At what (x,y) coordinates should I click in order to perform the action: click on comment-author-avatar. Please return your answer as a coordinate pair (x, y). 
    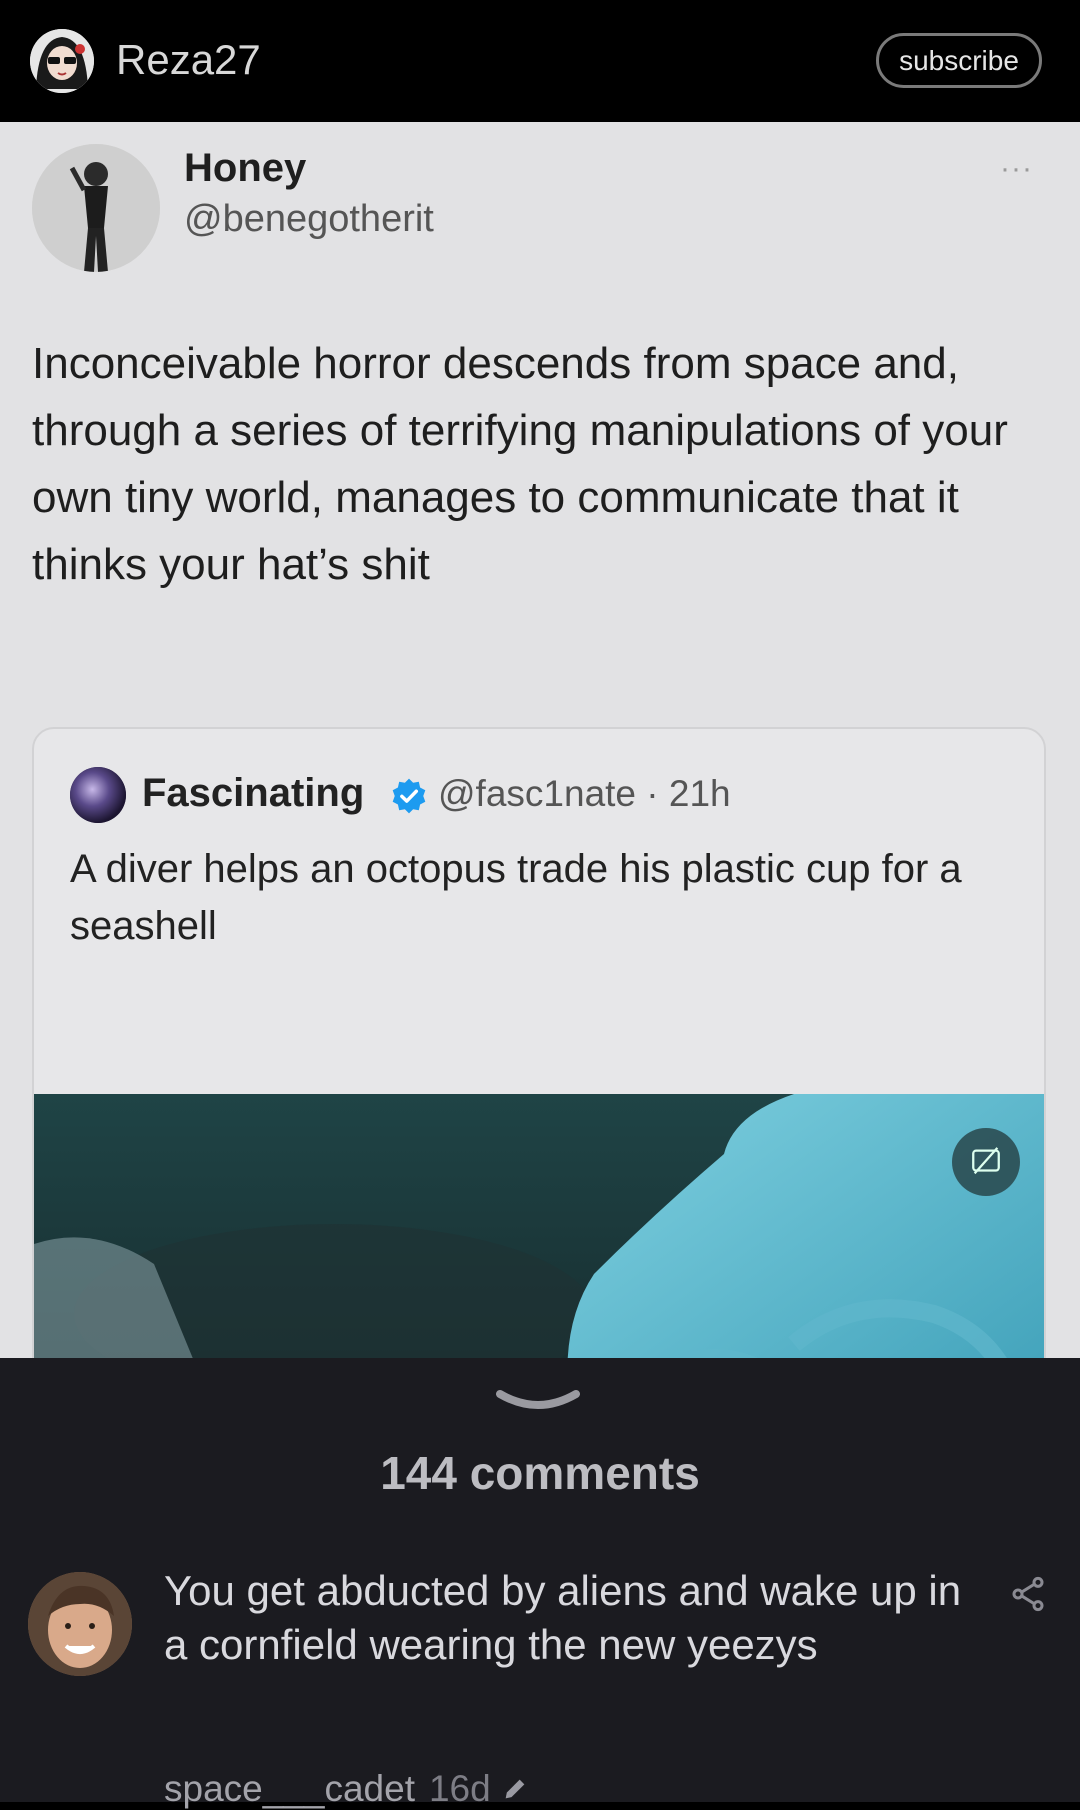
    Looking at the image, I should click on (80, 1624).